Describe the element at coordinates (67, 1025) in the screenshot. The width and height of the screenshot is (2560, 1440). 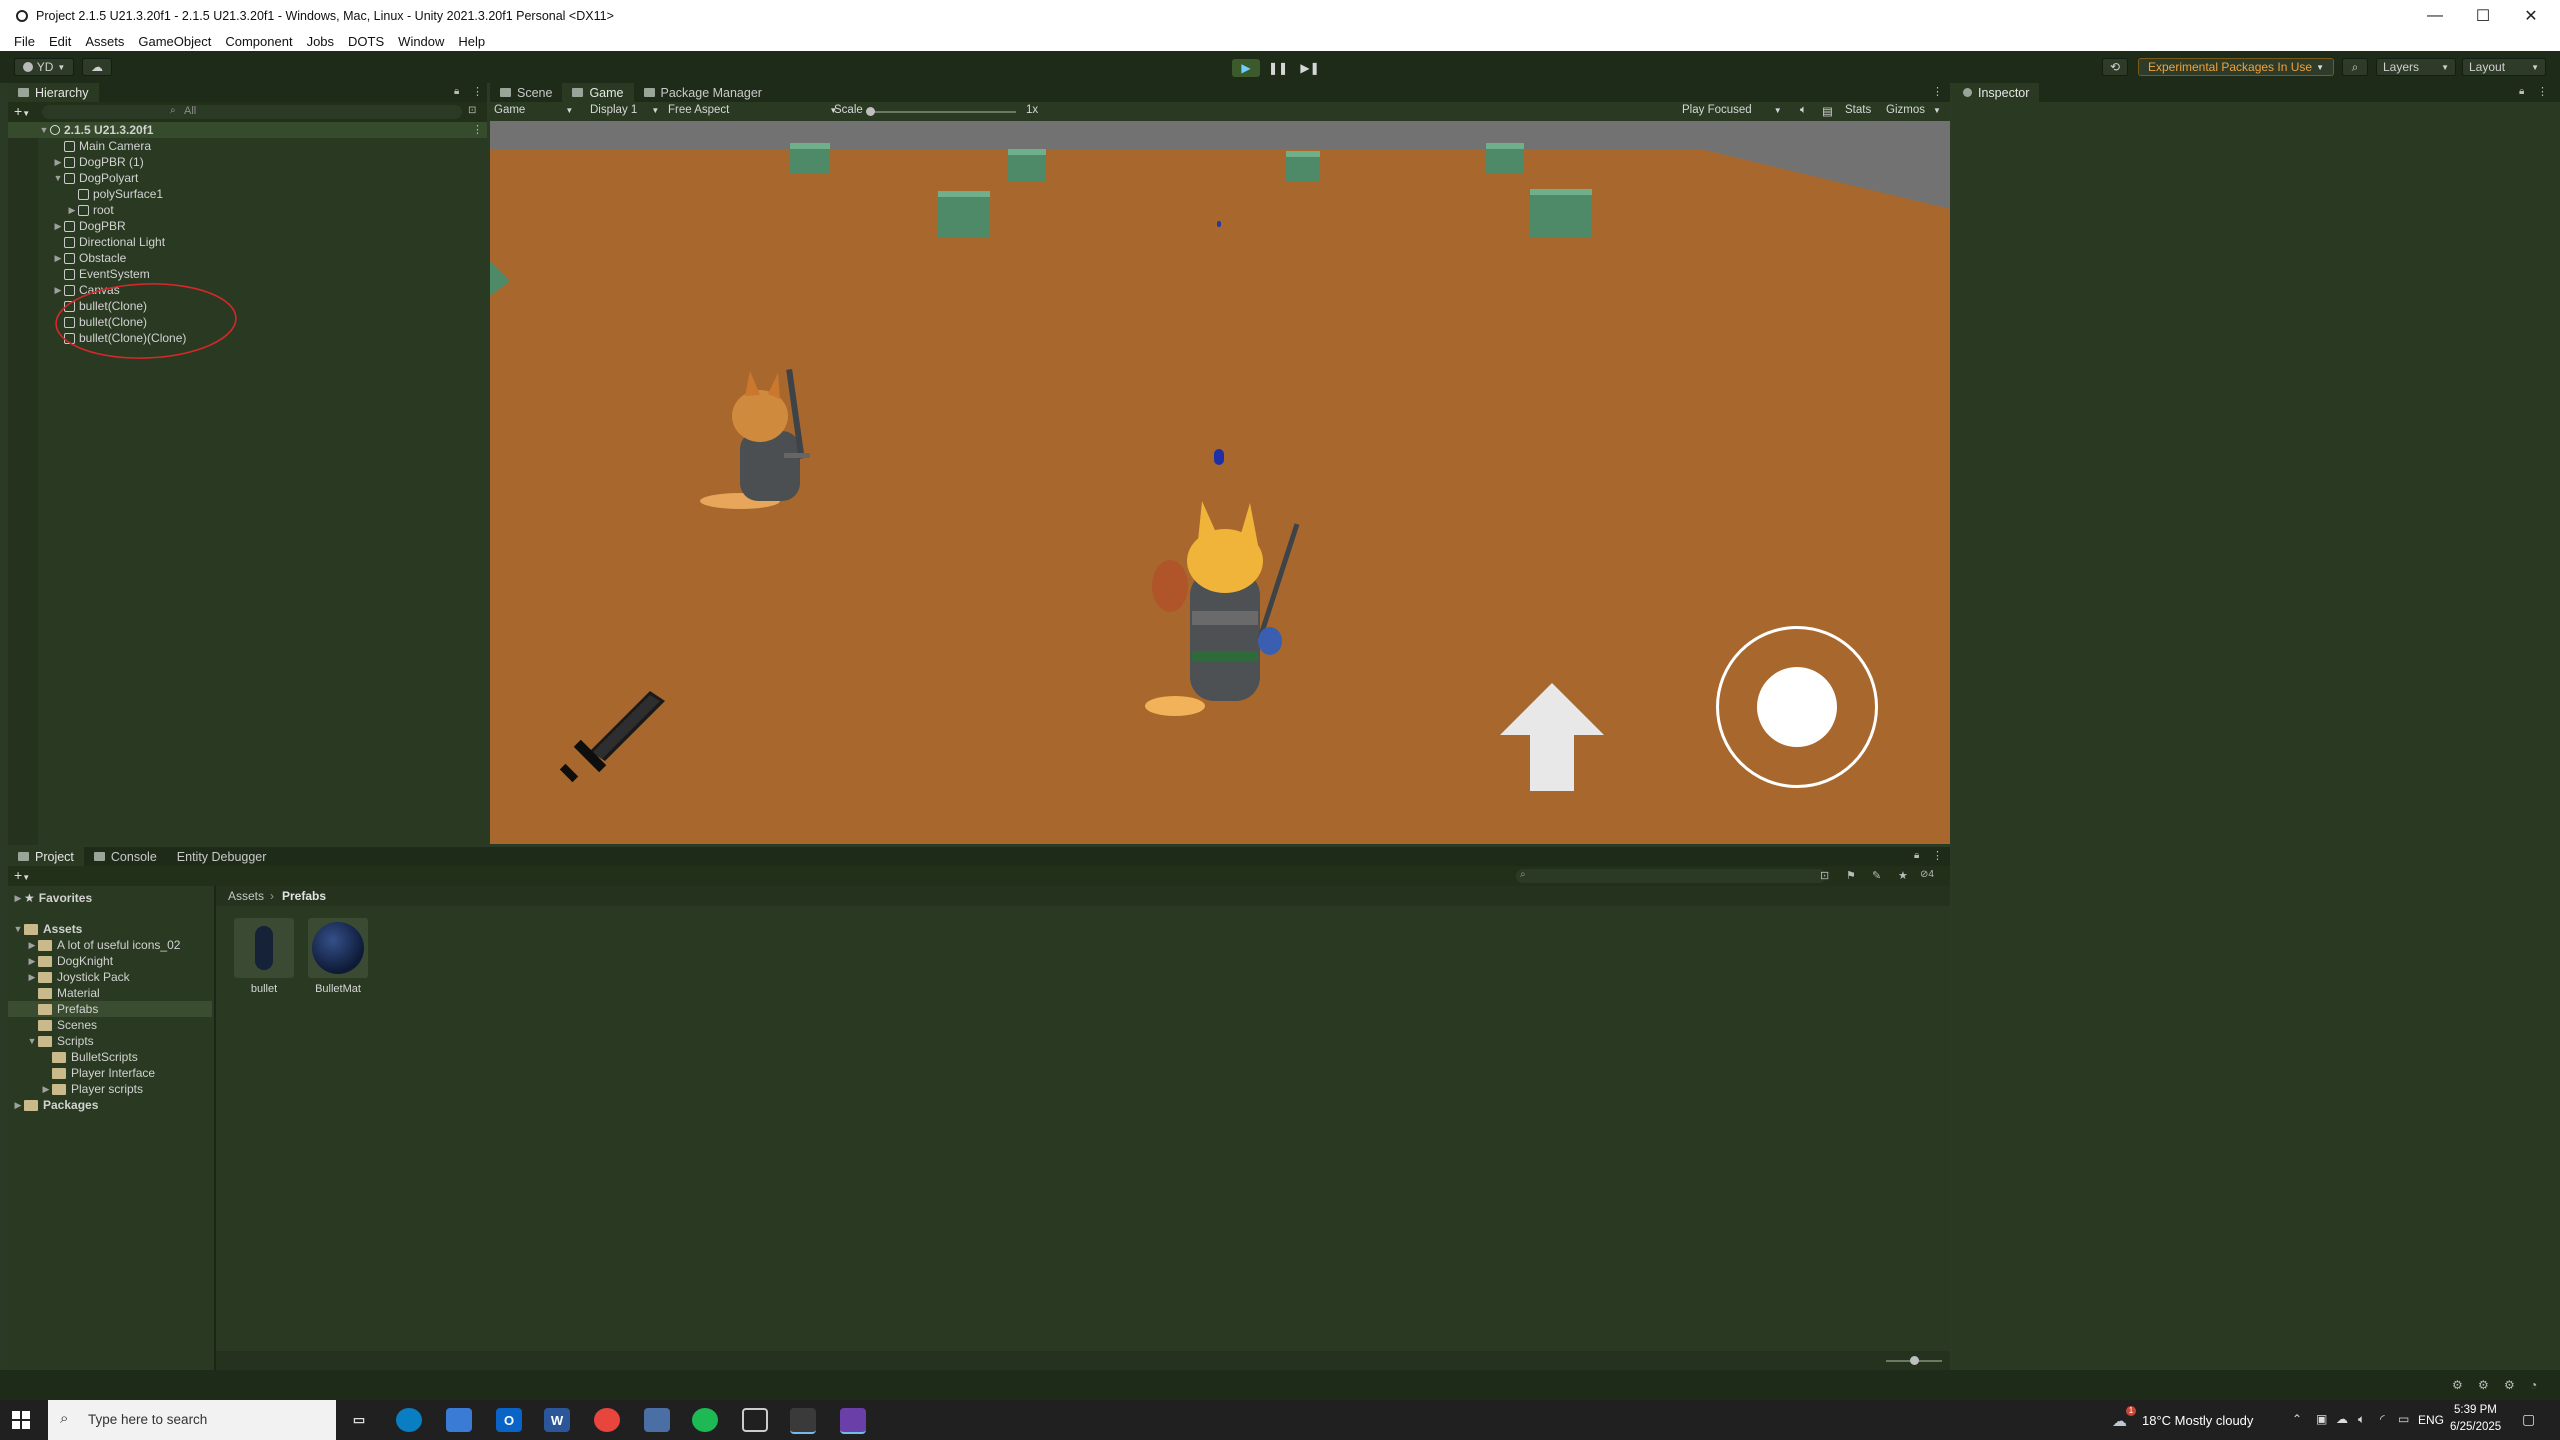
I see `folder-row: Scenes` at that location.